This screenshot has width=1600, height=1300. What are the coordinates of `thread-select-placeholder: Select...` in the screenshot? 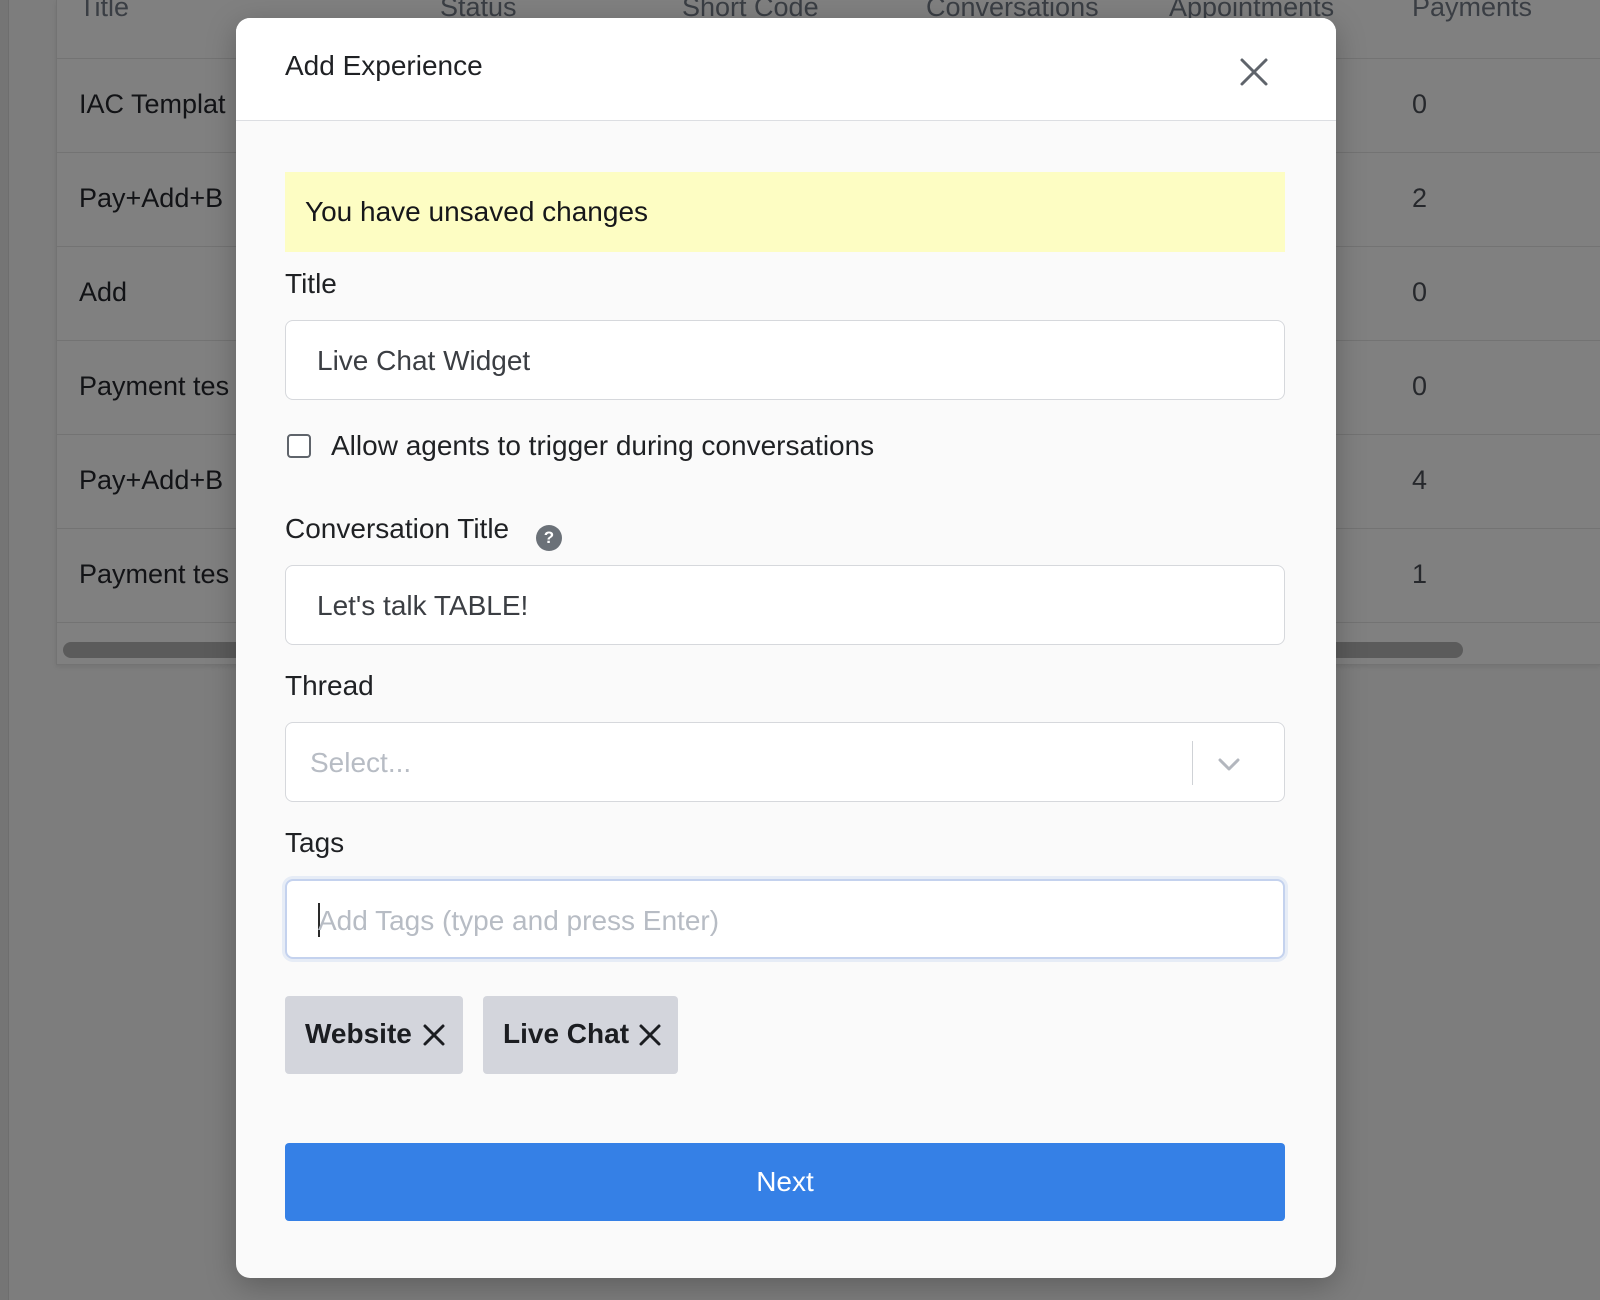 It's located at (361, 762).